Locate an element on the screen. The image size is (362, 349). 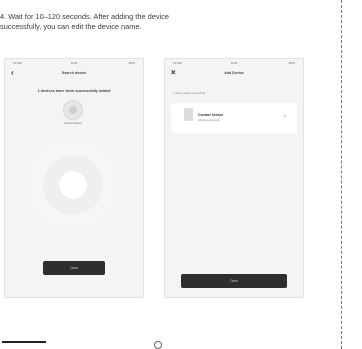
page-title: Search device is located at coordinates (74, 73).